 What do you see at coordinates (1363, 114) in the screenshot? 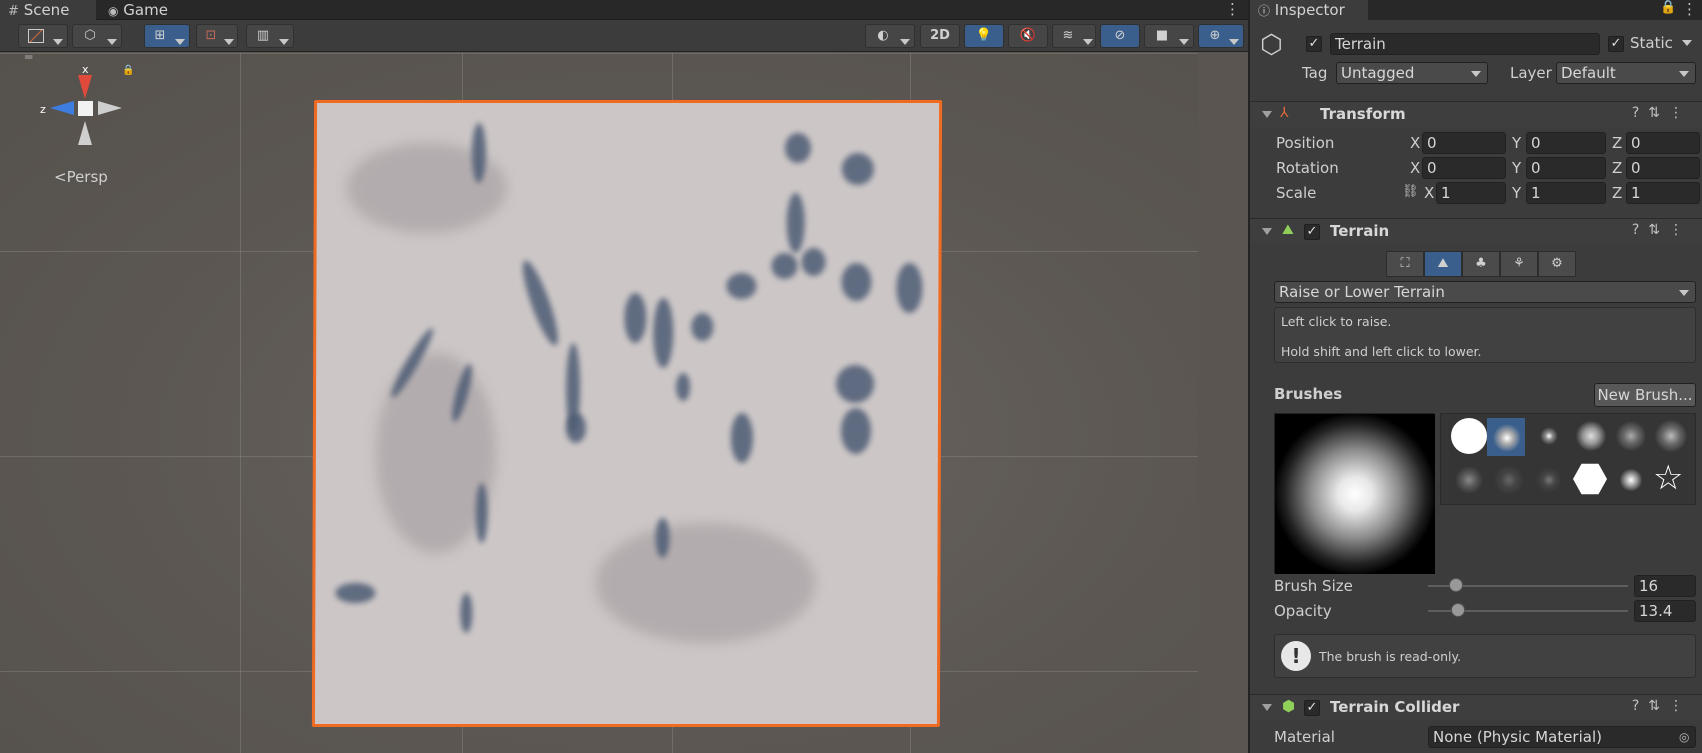
I see `transform-title: Transform` at bounding box center [1363, 114].